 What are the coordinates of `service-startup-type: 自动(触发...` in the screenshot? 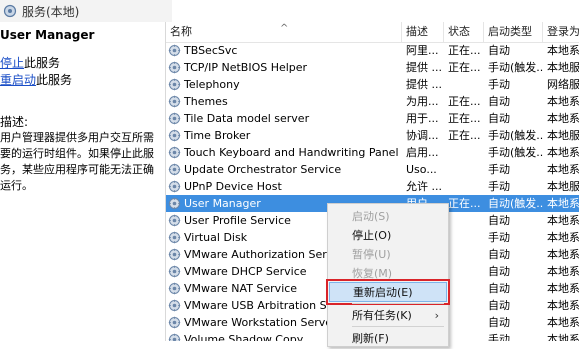 It's located at (515, 203).